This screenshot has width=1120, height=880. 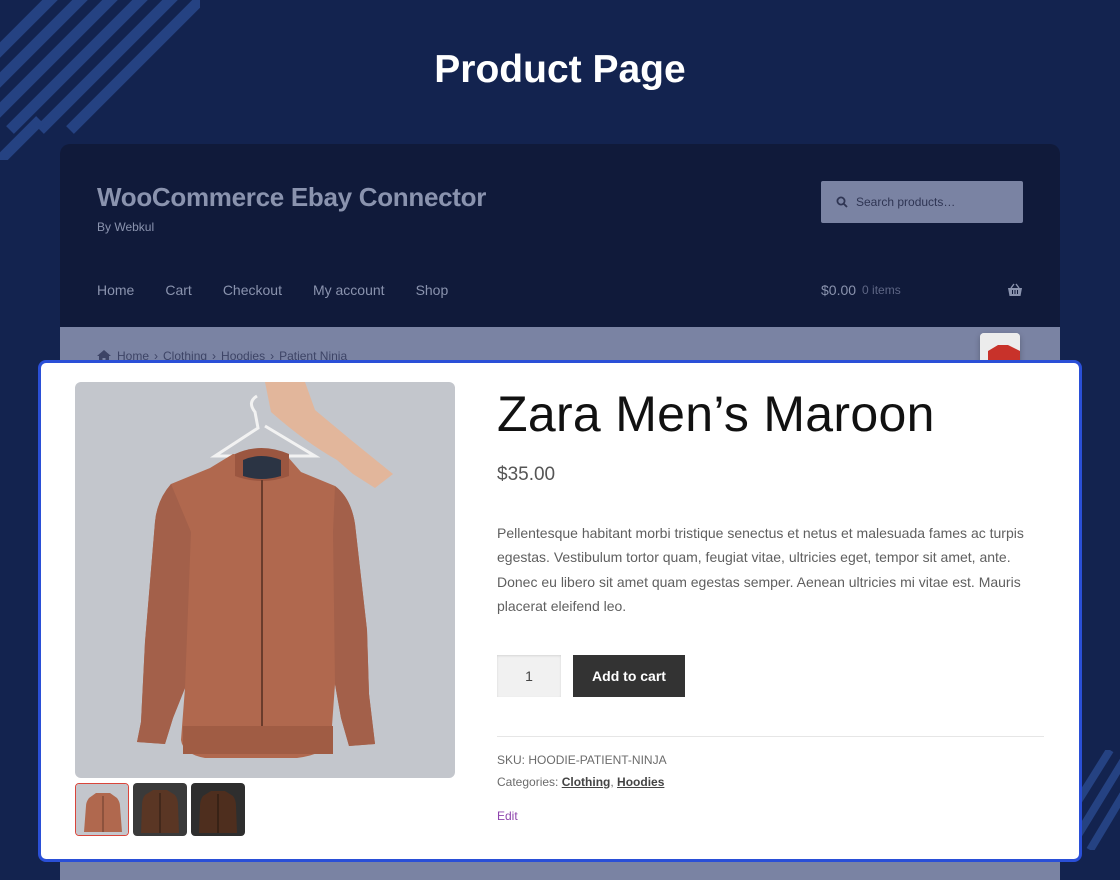 I want to click on site-title: WooCommerce Ebay Connector, so click(x=291, y=197).